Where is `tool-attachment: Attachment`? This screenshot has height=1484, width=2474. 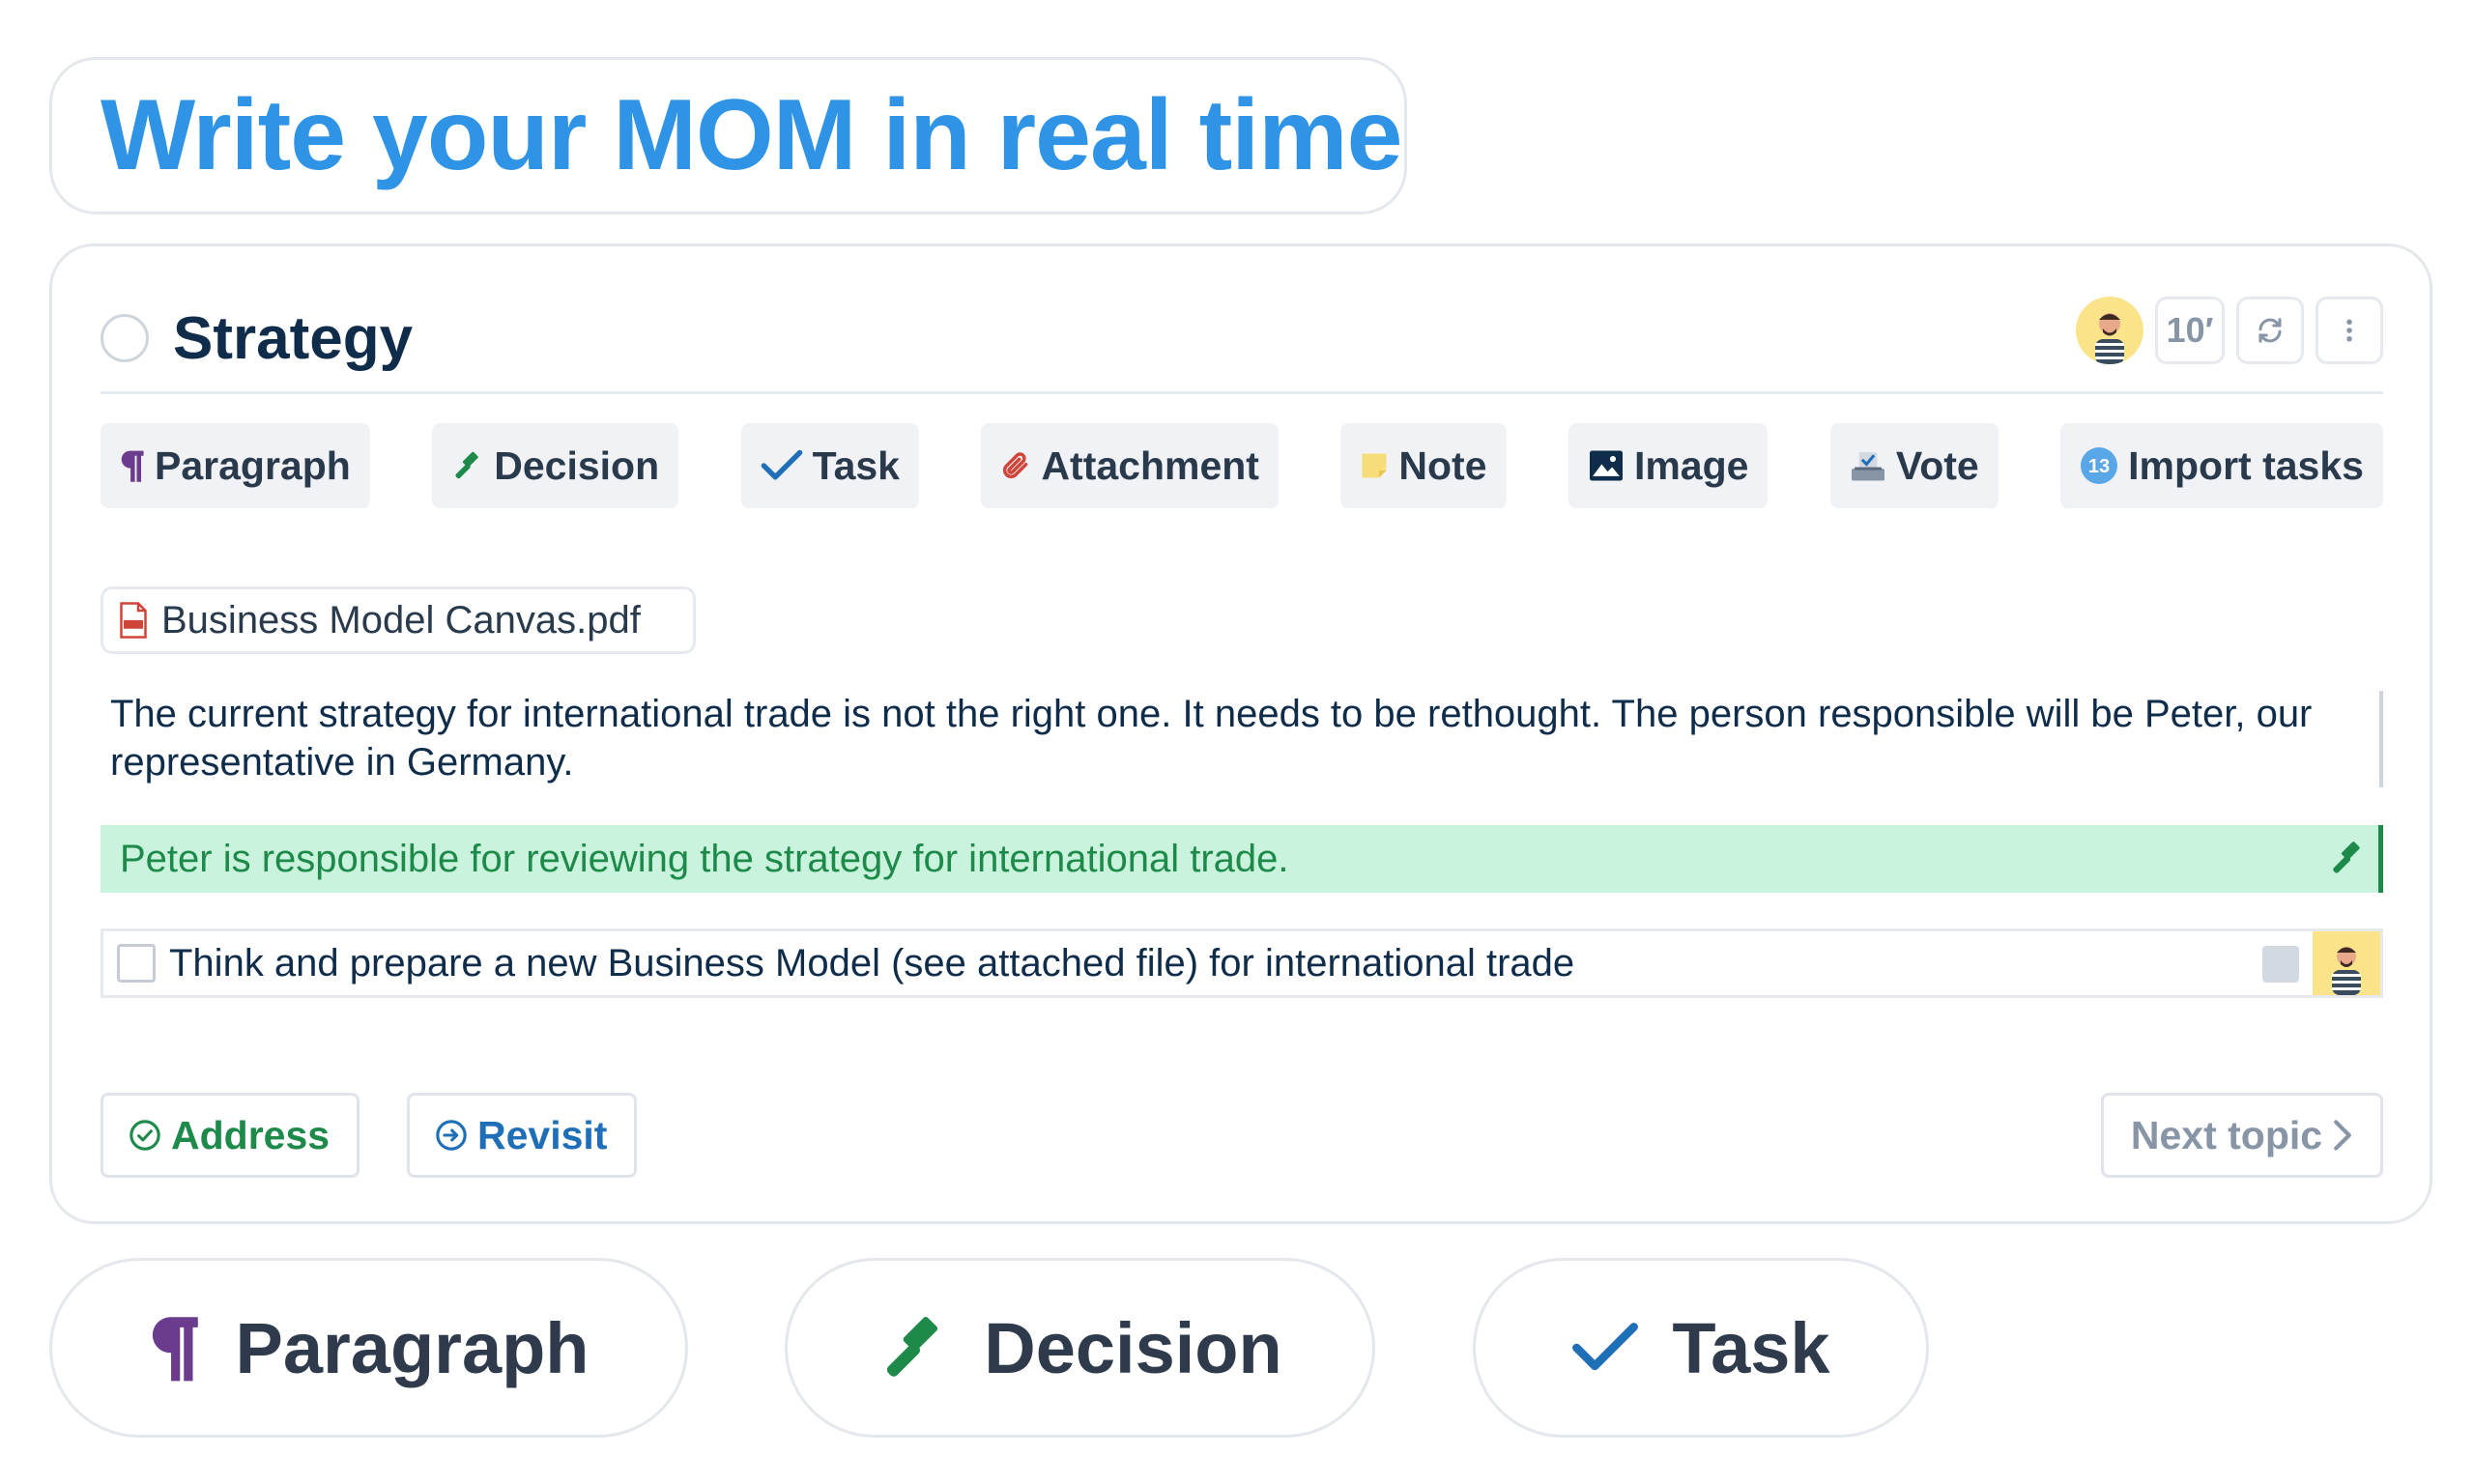
tool-attachment: Attachment is located at coordinates (1130, 466).